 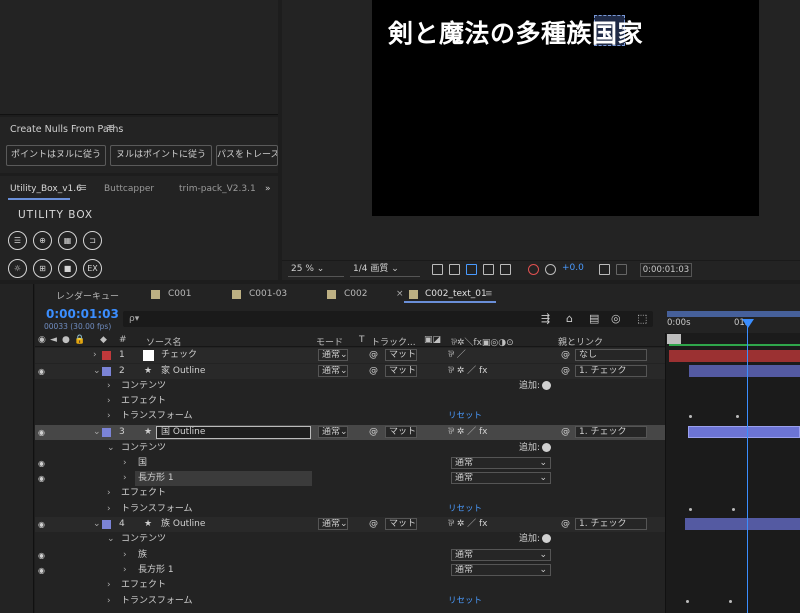 What do you see at coordinates (106, 355) in the screenshot?
I see `label-color-swatch` at bounding box center [106, 355].